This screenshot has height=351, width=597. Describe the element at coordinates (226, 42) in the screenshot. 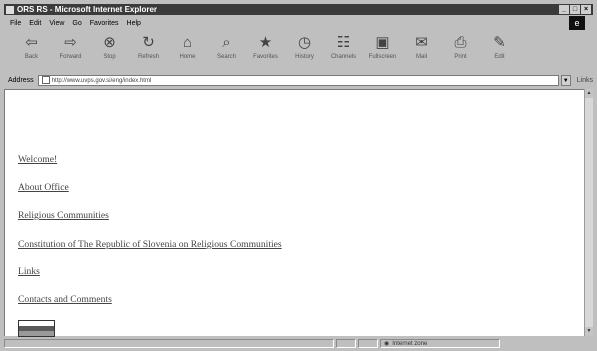

I see `search-icon: ⌕` at that location.